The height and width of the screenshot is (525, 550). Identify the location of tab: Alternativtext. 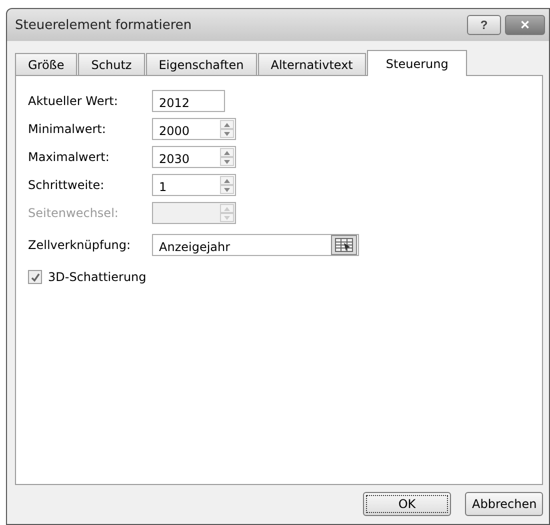
(312, 64).